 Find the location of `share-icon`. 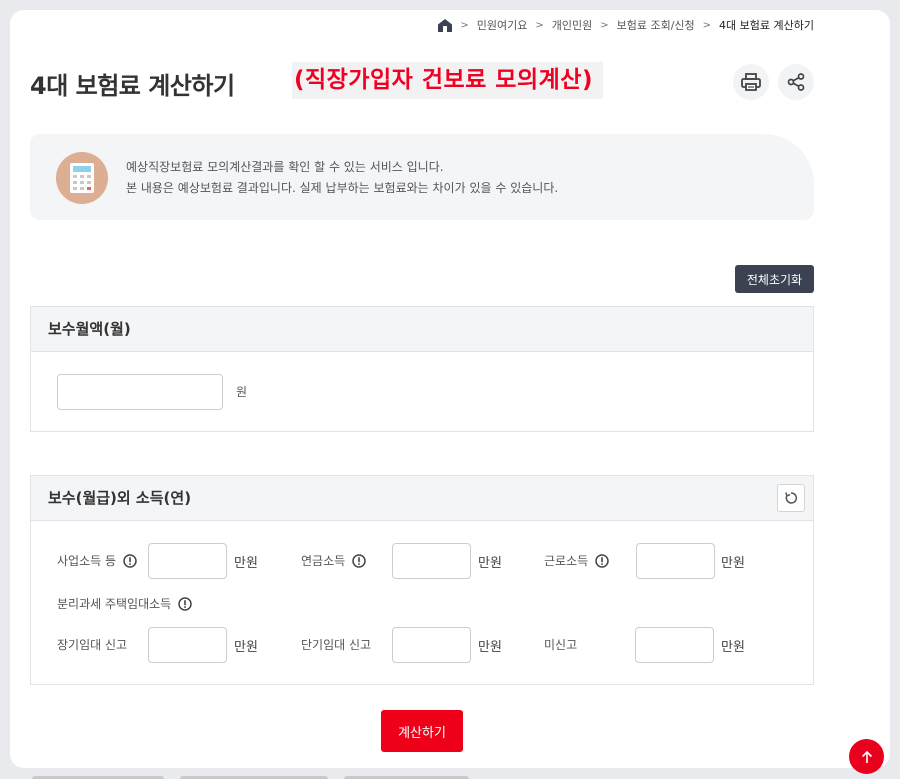

share-icon is located at coordinates (796, 82).